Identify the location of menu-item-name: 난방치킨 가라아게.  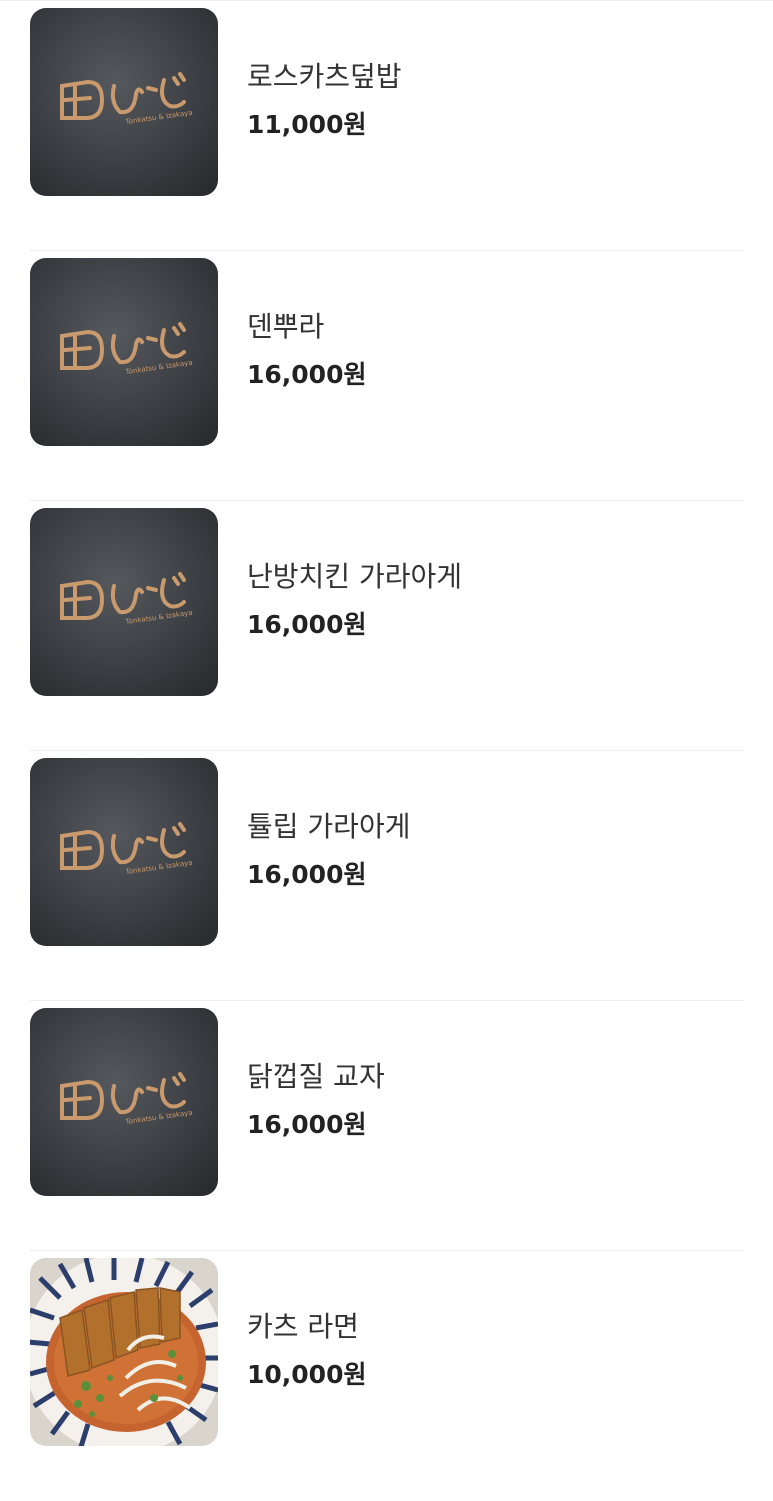
(354, 576).